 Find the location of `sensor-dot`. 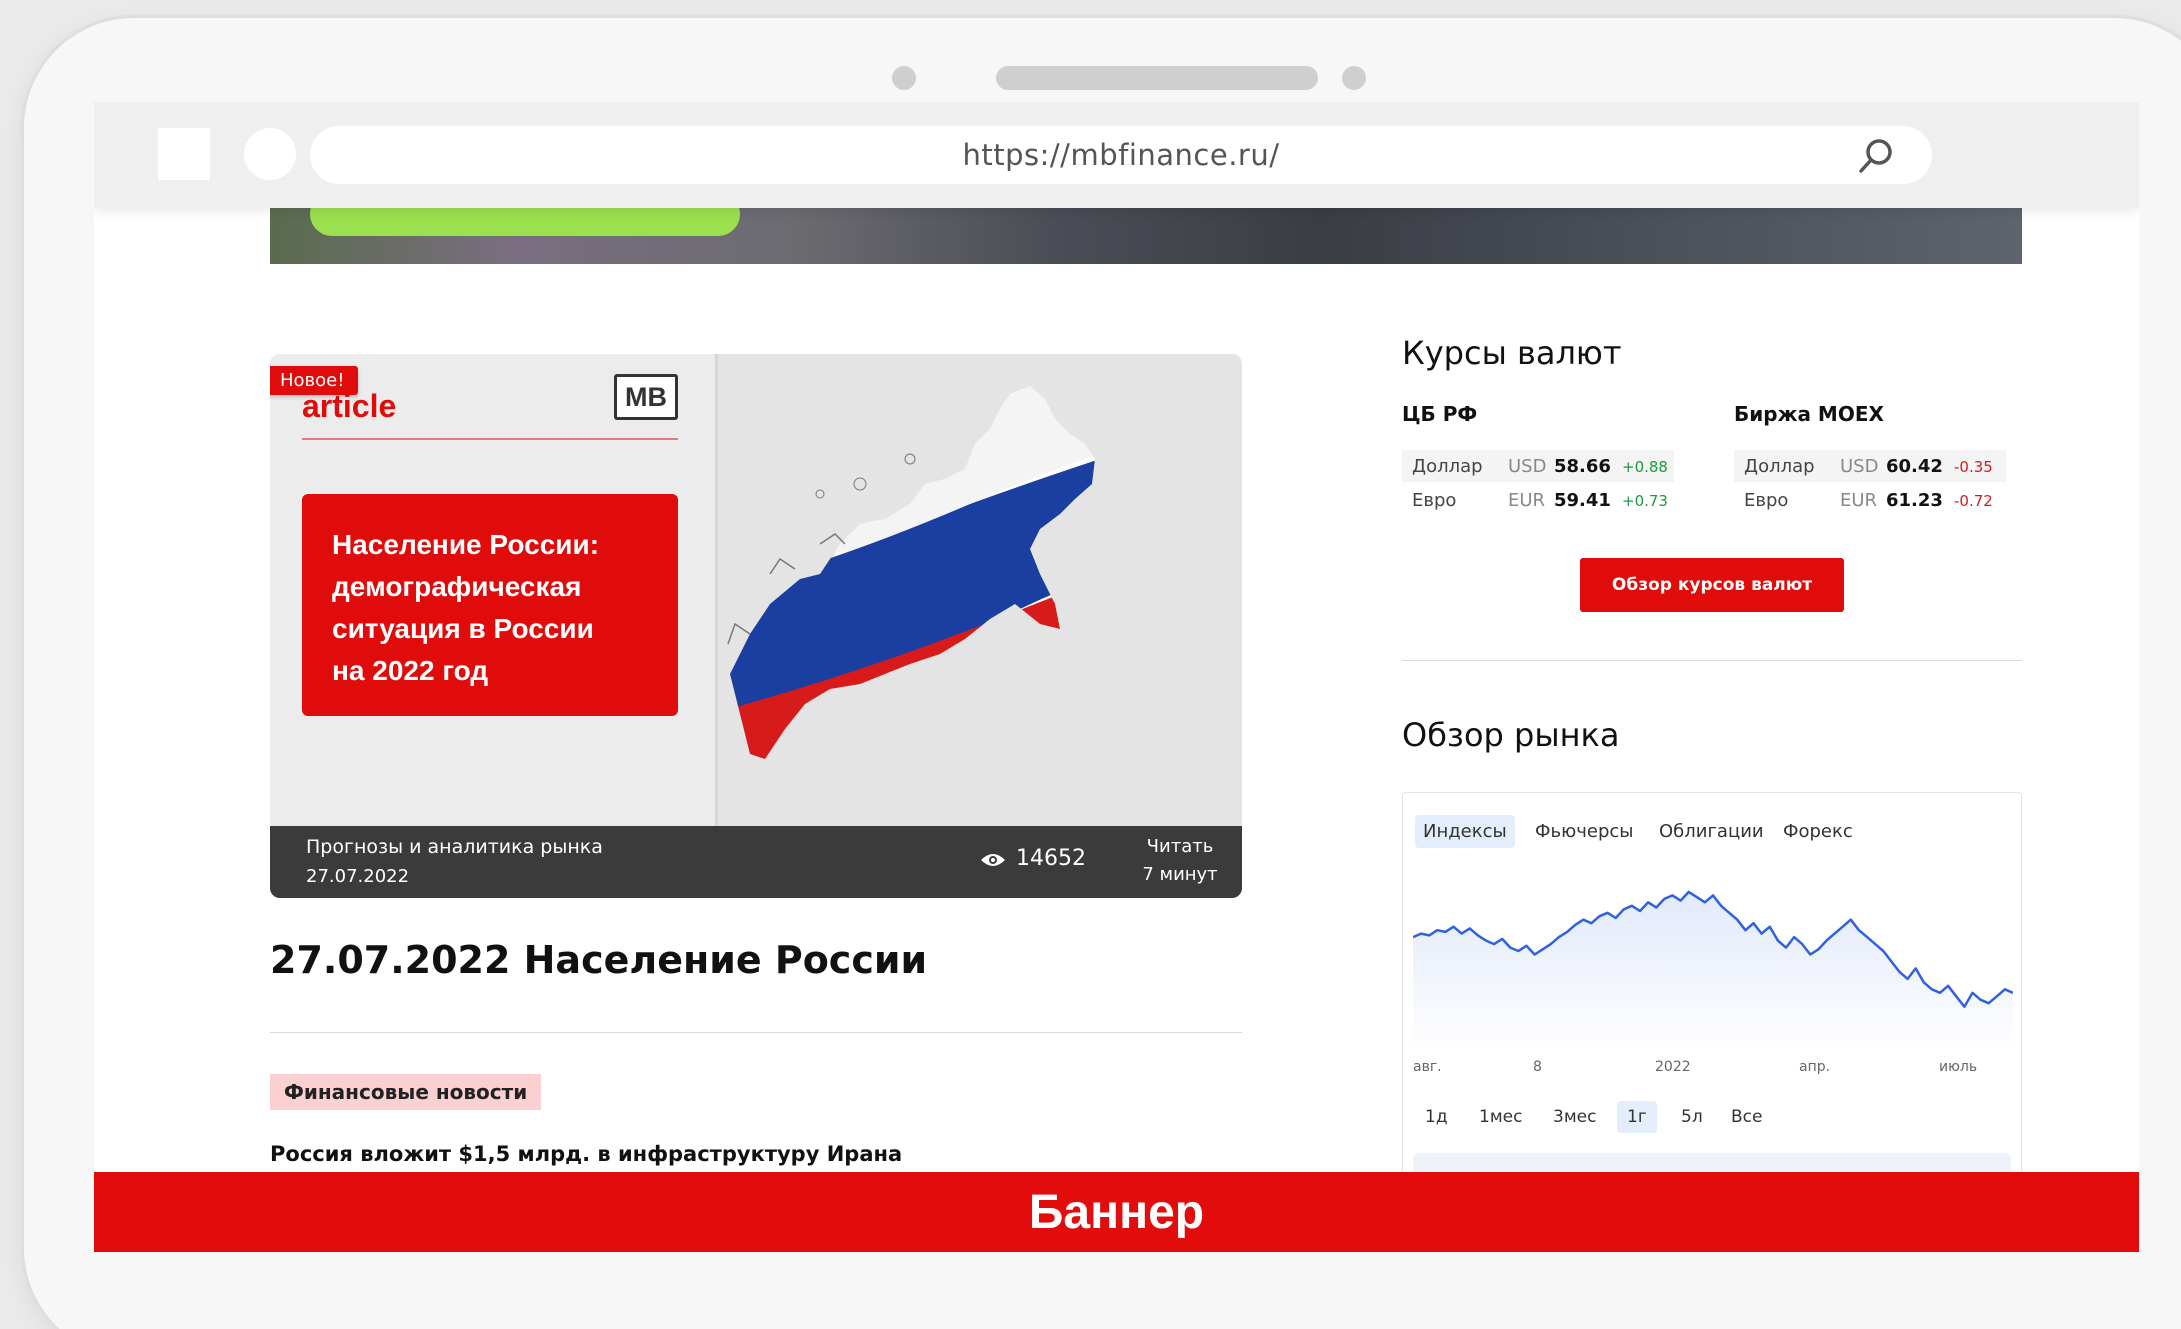

sensor-dot is located at coordinates (1354, 78).